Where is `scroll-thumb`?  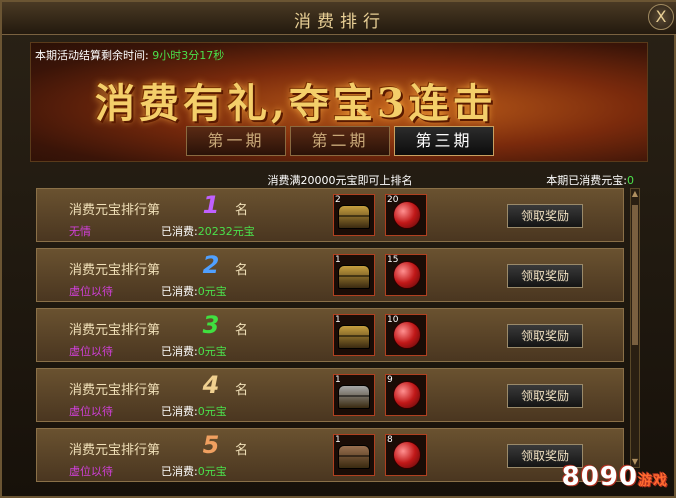 scroll-thumb is located at coordinates (635, 275).